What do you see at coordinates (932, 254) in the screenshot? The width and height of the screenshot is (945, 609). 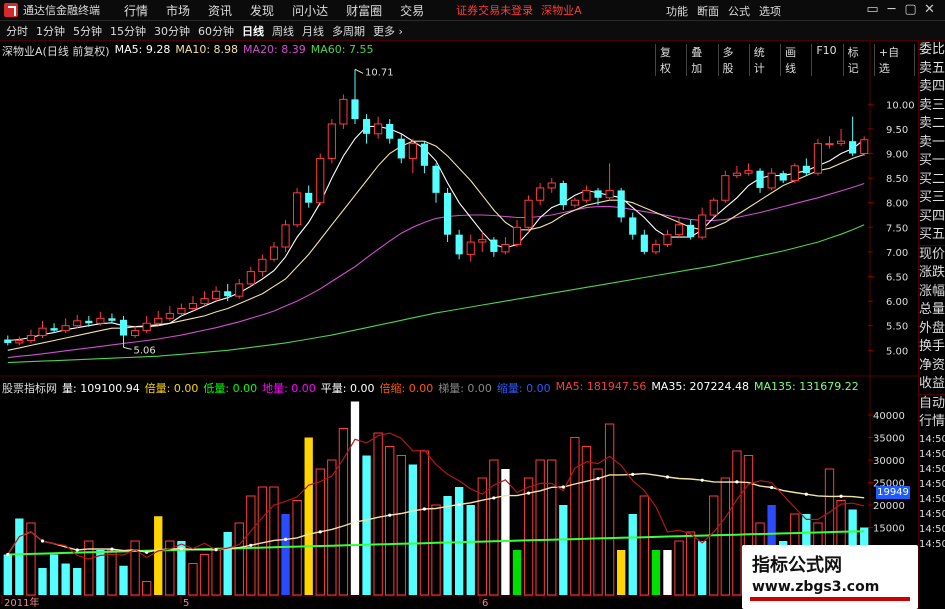 I see `sidebar-label: 现价` at bounding box center [932, 254].